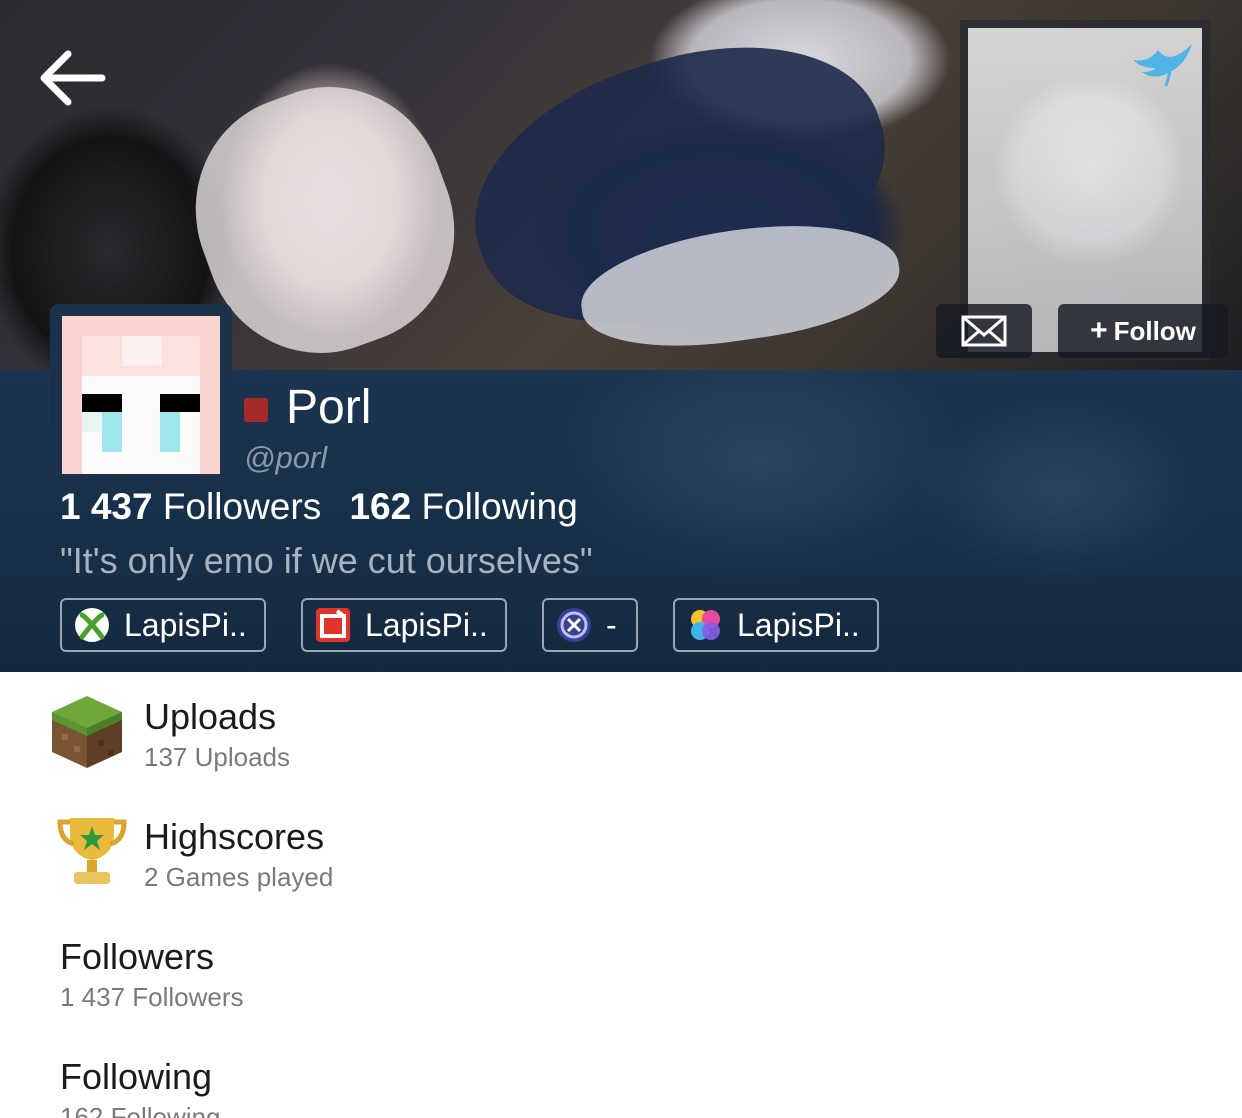  I want to click on avatar-frame, so click(141, 395).